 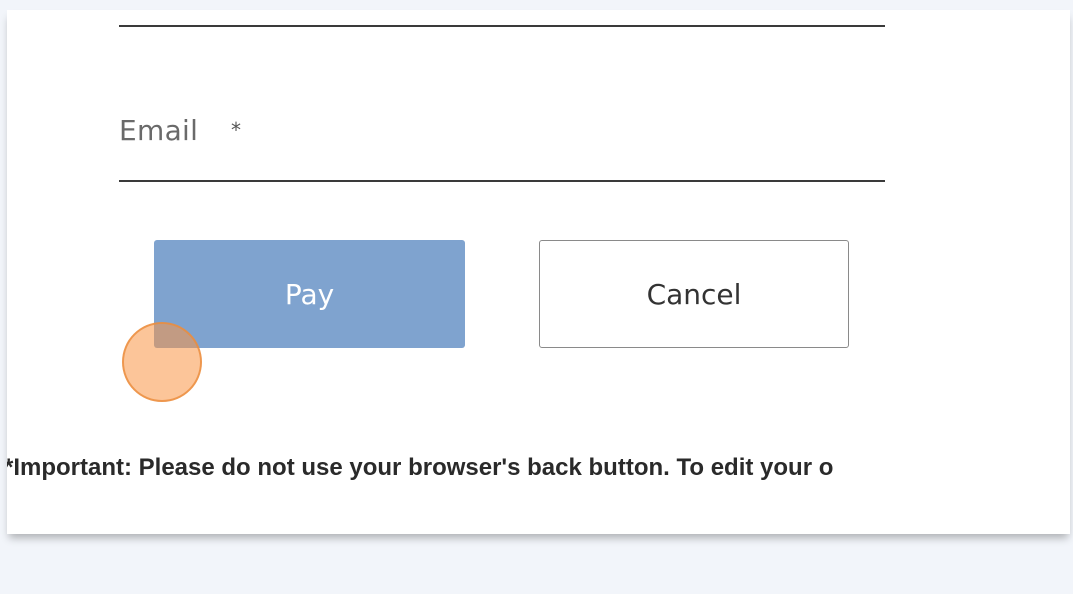 I want to click on previous-field-underline, so click(x=502, y=26).